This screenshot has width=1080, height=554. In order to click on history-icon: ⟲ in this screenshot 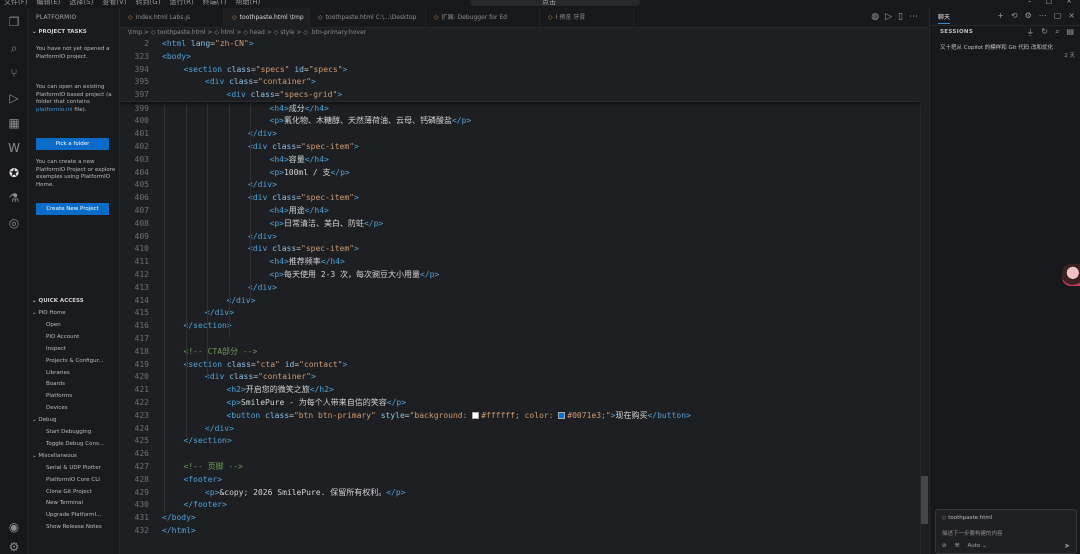, I will do `click(1014, 15)`.